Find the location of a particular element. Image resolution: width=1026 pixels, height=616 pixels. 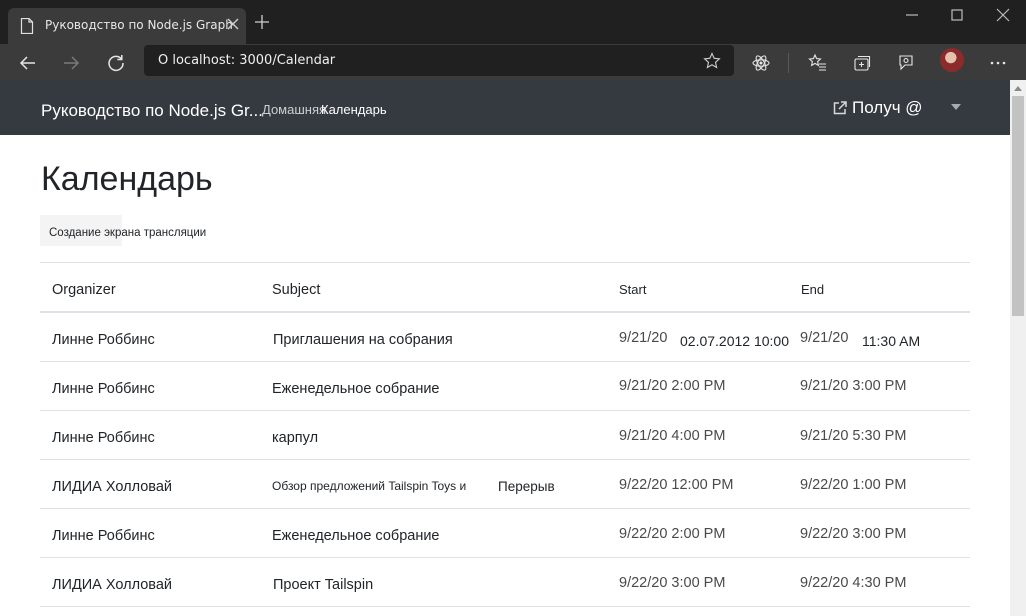

start-cell: 9/21/20 2:00 PM is located at coordinates (672, 386).